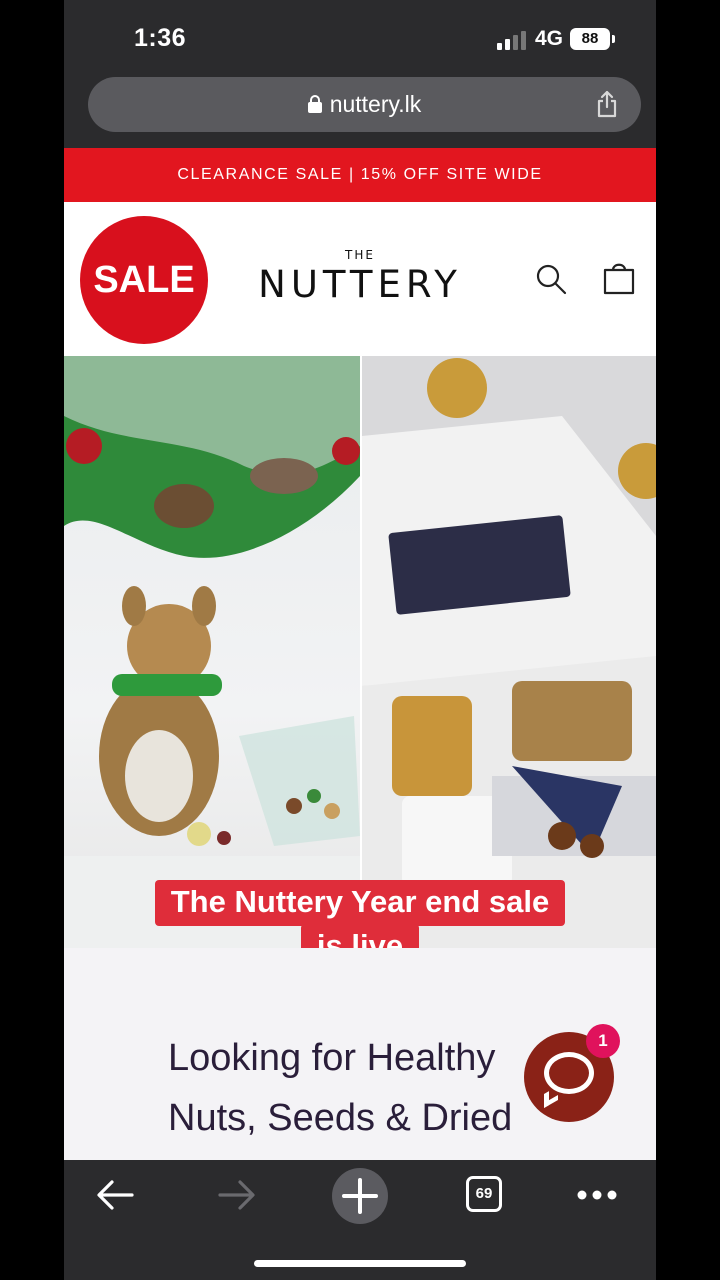 The height and width of the screenshot is (1280, 720). What do you see at coordinates (592, 39) in the screenshot?
I see `battery-icon: 88` at bounding box center [592, 39].